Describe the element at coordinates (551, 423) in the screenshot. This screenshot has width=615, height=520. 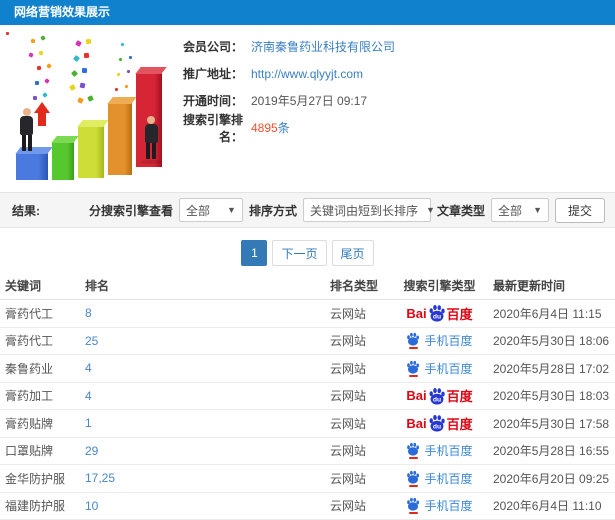
I see `updated-time-cell: 2020年5月30日 17:58` at that location.